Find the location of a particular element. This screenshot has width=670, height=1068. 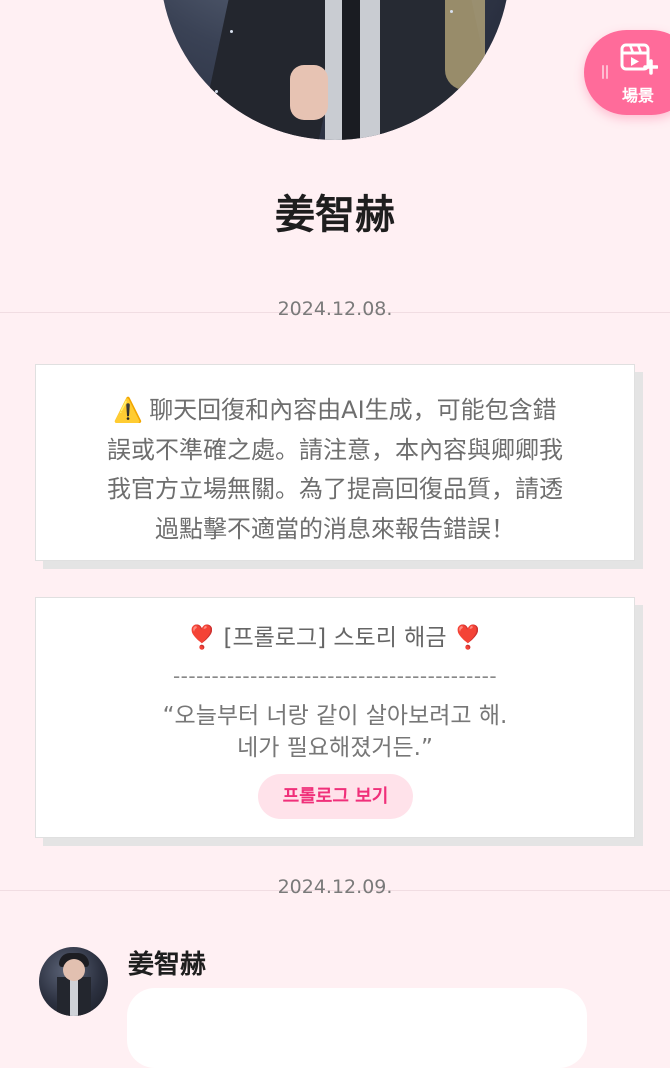

sender-avatar is located at coordinates (73, 981).